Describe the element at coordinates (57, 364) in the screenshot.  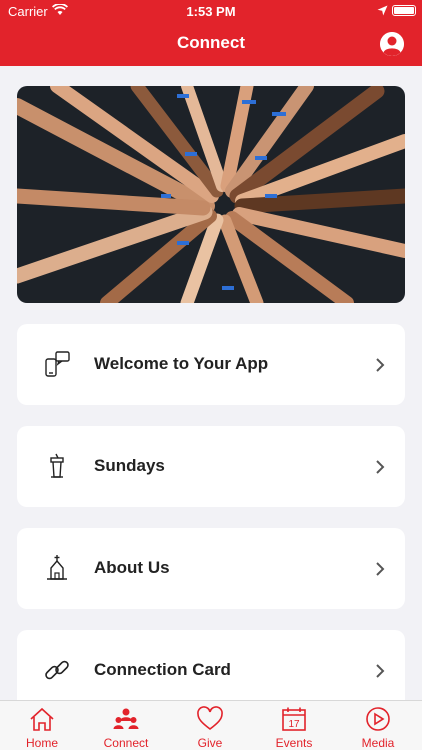
I see `chat-phone-icon` at that location.